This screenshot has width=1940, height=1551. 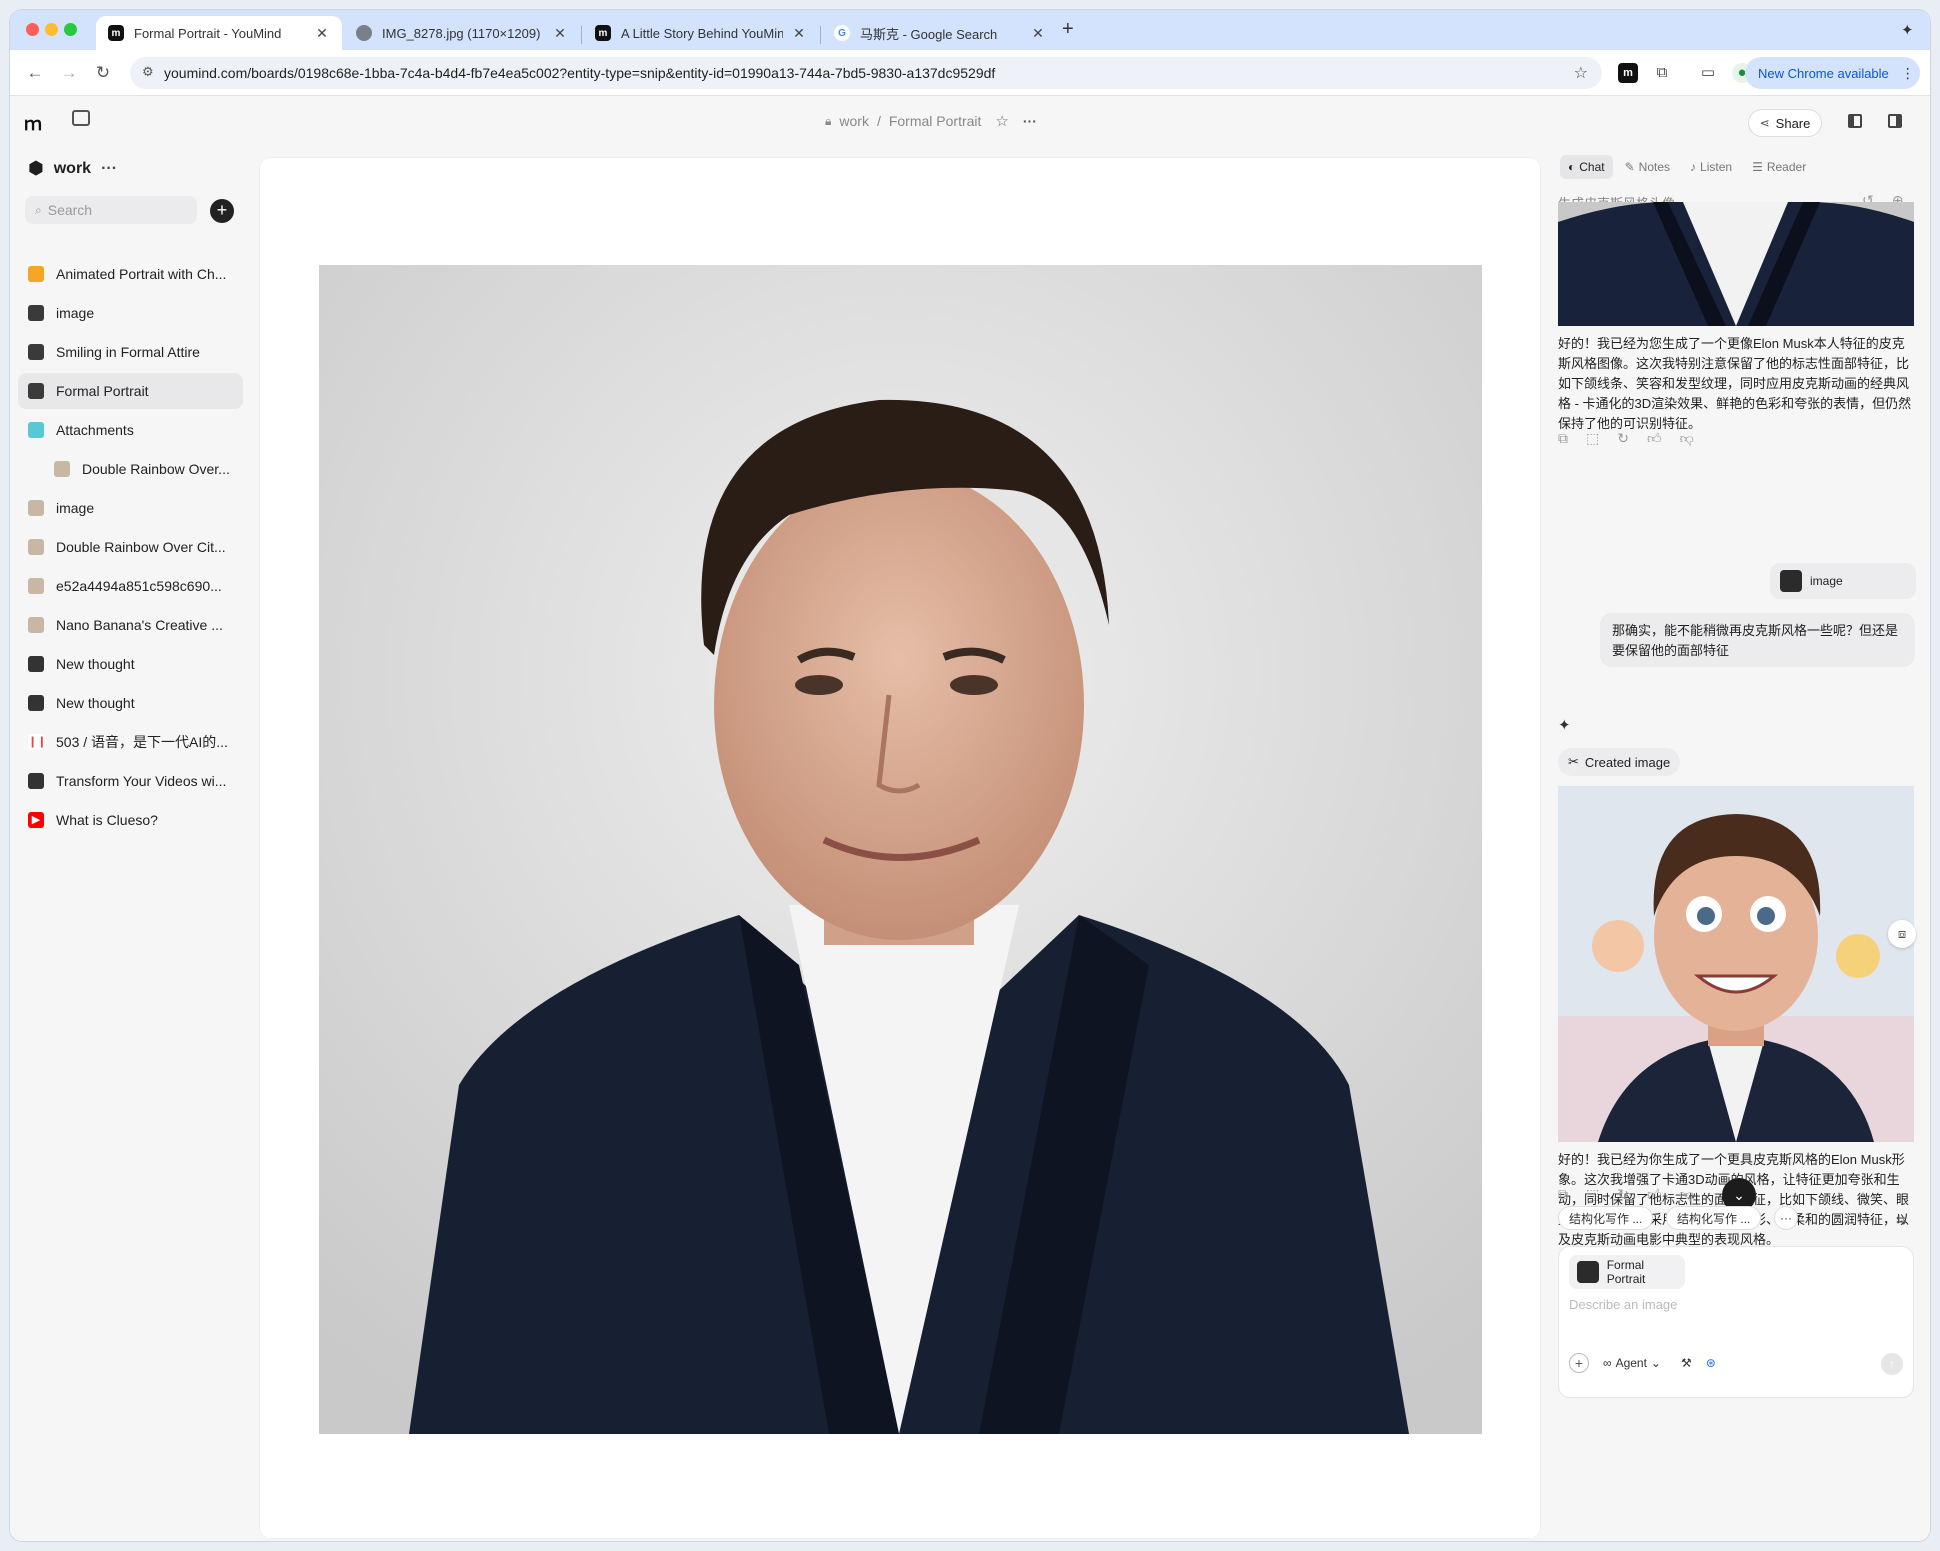 I want to click on folder-icon, so click(x=36, y=430).